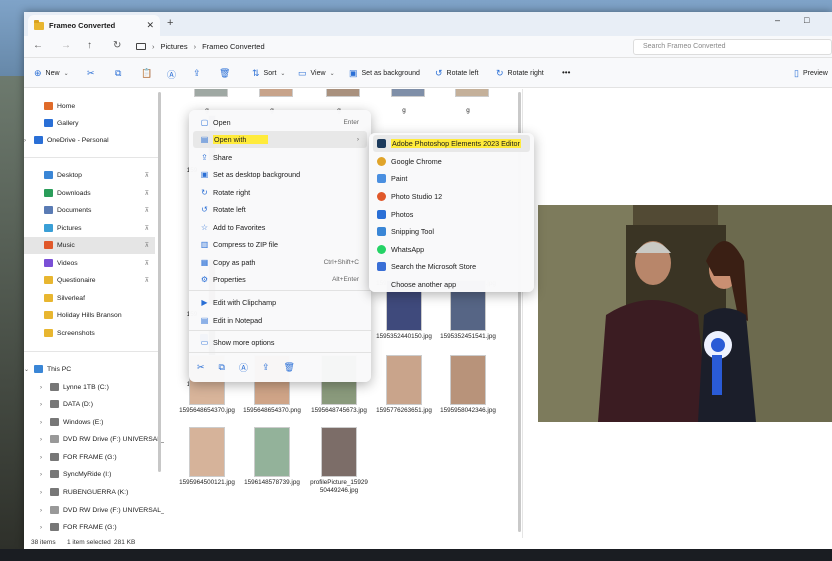 The width and height of the screenshot is (832, 561). Describe the element at coordinates (51, 73) in the screenshot. I see `new-button: ⊕ New ⌄` at that location.